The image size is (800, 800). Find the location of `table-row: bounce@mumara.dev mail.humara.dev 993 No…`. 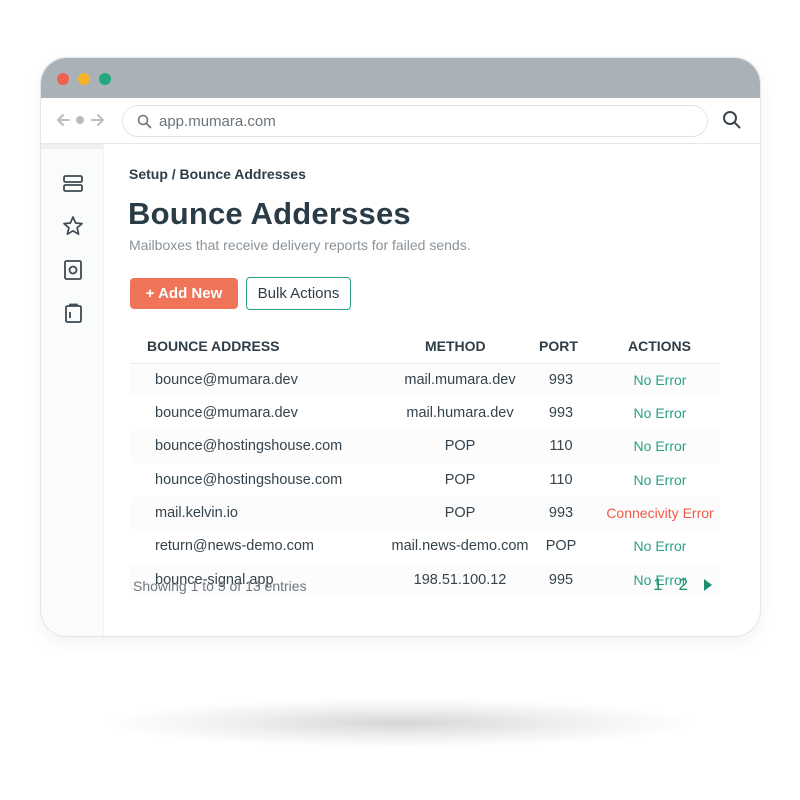

table-row: bounce@mumara.dev mail.humara.dev 993 No… is located at coordinates (425, 413).